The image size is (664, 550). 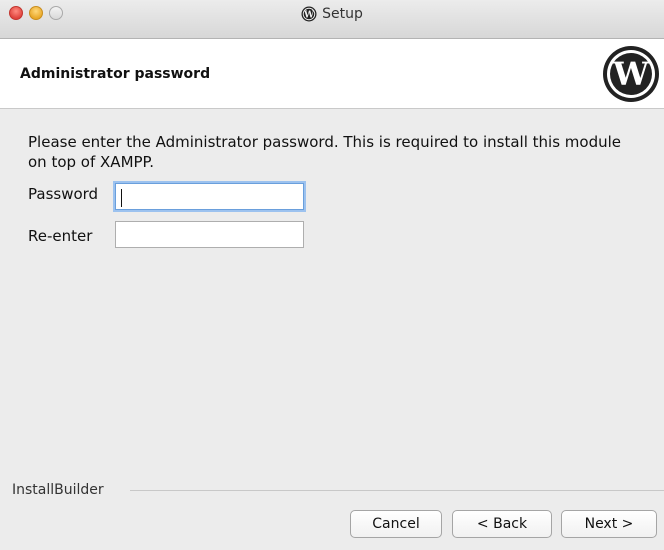 I want to click on cancel-button: Cancel, so click(x=396, y=524).